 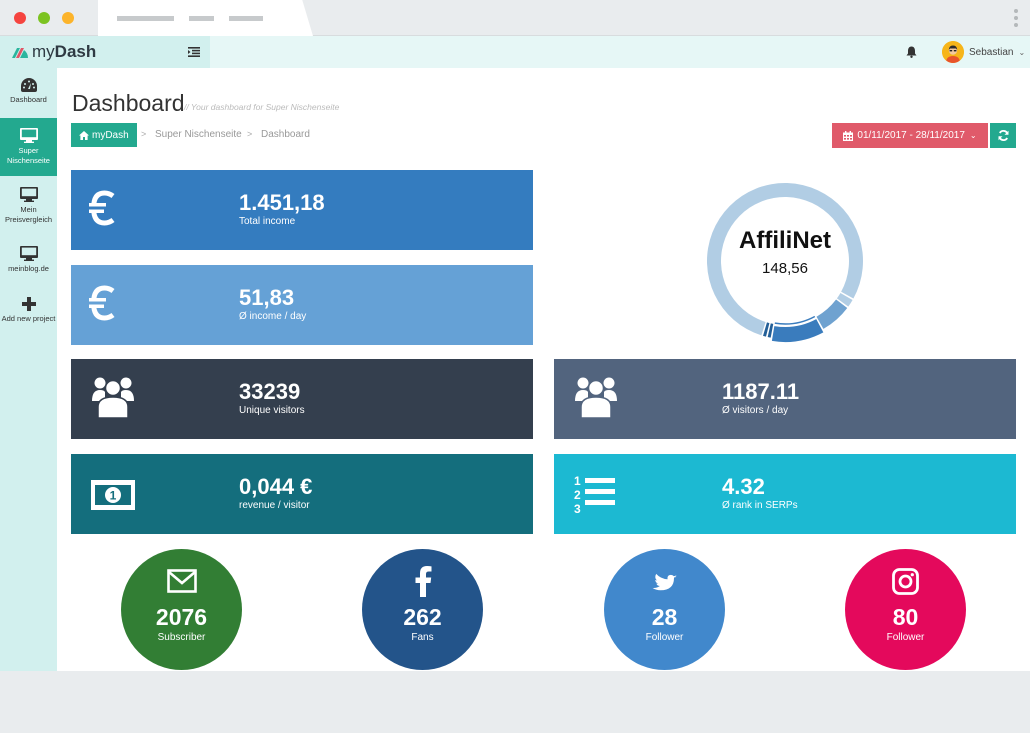 I want to click on breadcrumb-home: myDash, so click(x=104, y=135).